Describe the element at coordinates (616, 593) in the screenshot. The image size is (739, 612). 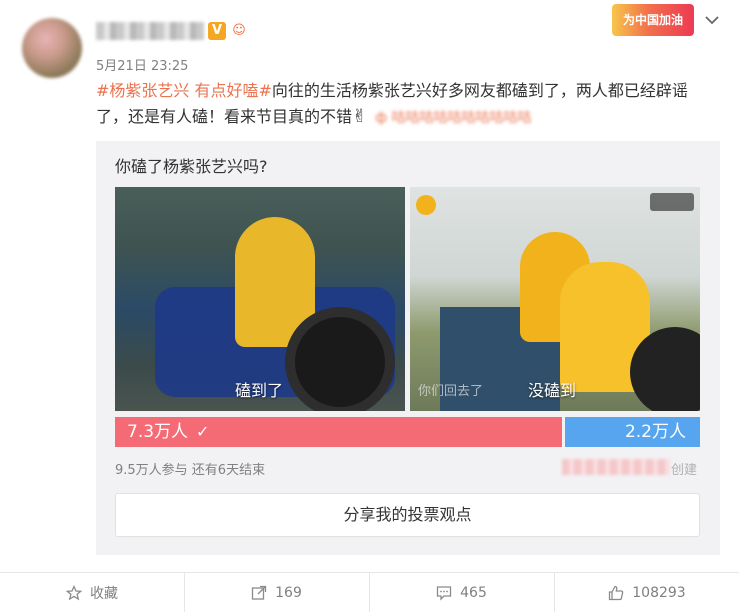
I see `like-icon` at that location.